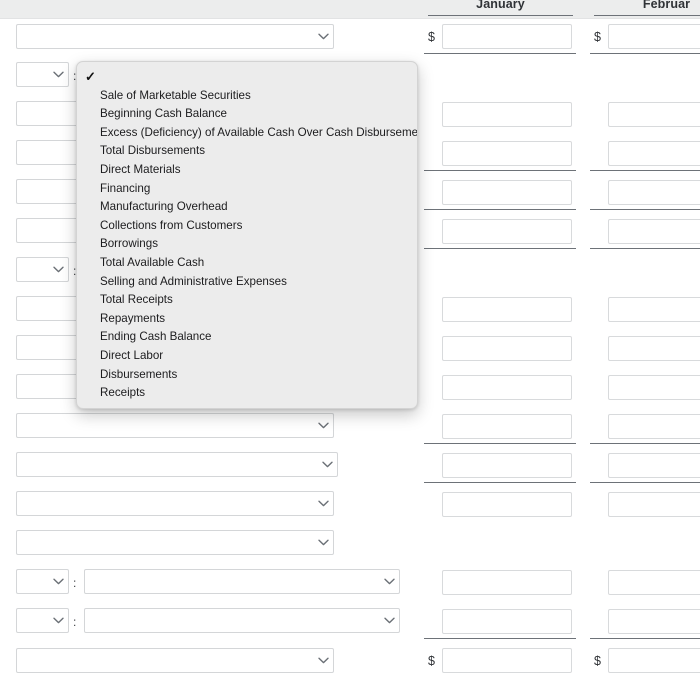 The height and width of the screenshot is (675, 700). I want to click on dropdown-option: Total Available Cash, so click(247, 263).